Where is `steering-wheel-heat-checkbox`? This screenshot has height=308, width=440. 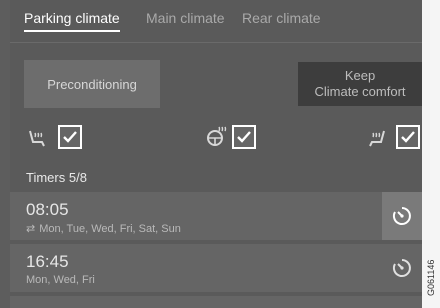 steering-wheel-heat-checkbox is located at coordinates (244, 137).